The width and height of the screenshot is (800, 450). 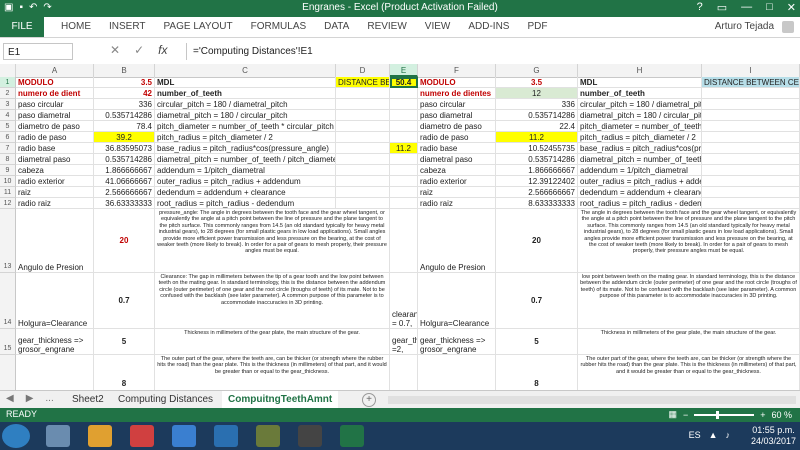 What do you see at coordinates (457, 301) in the screenshot?
I see `cell-f14: Holgura=Clearance` at bounding box center [457, 301].